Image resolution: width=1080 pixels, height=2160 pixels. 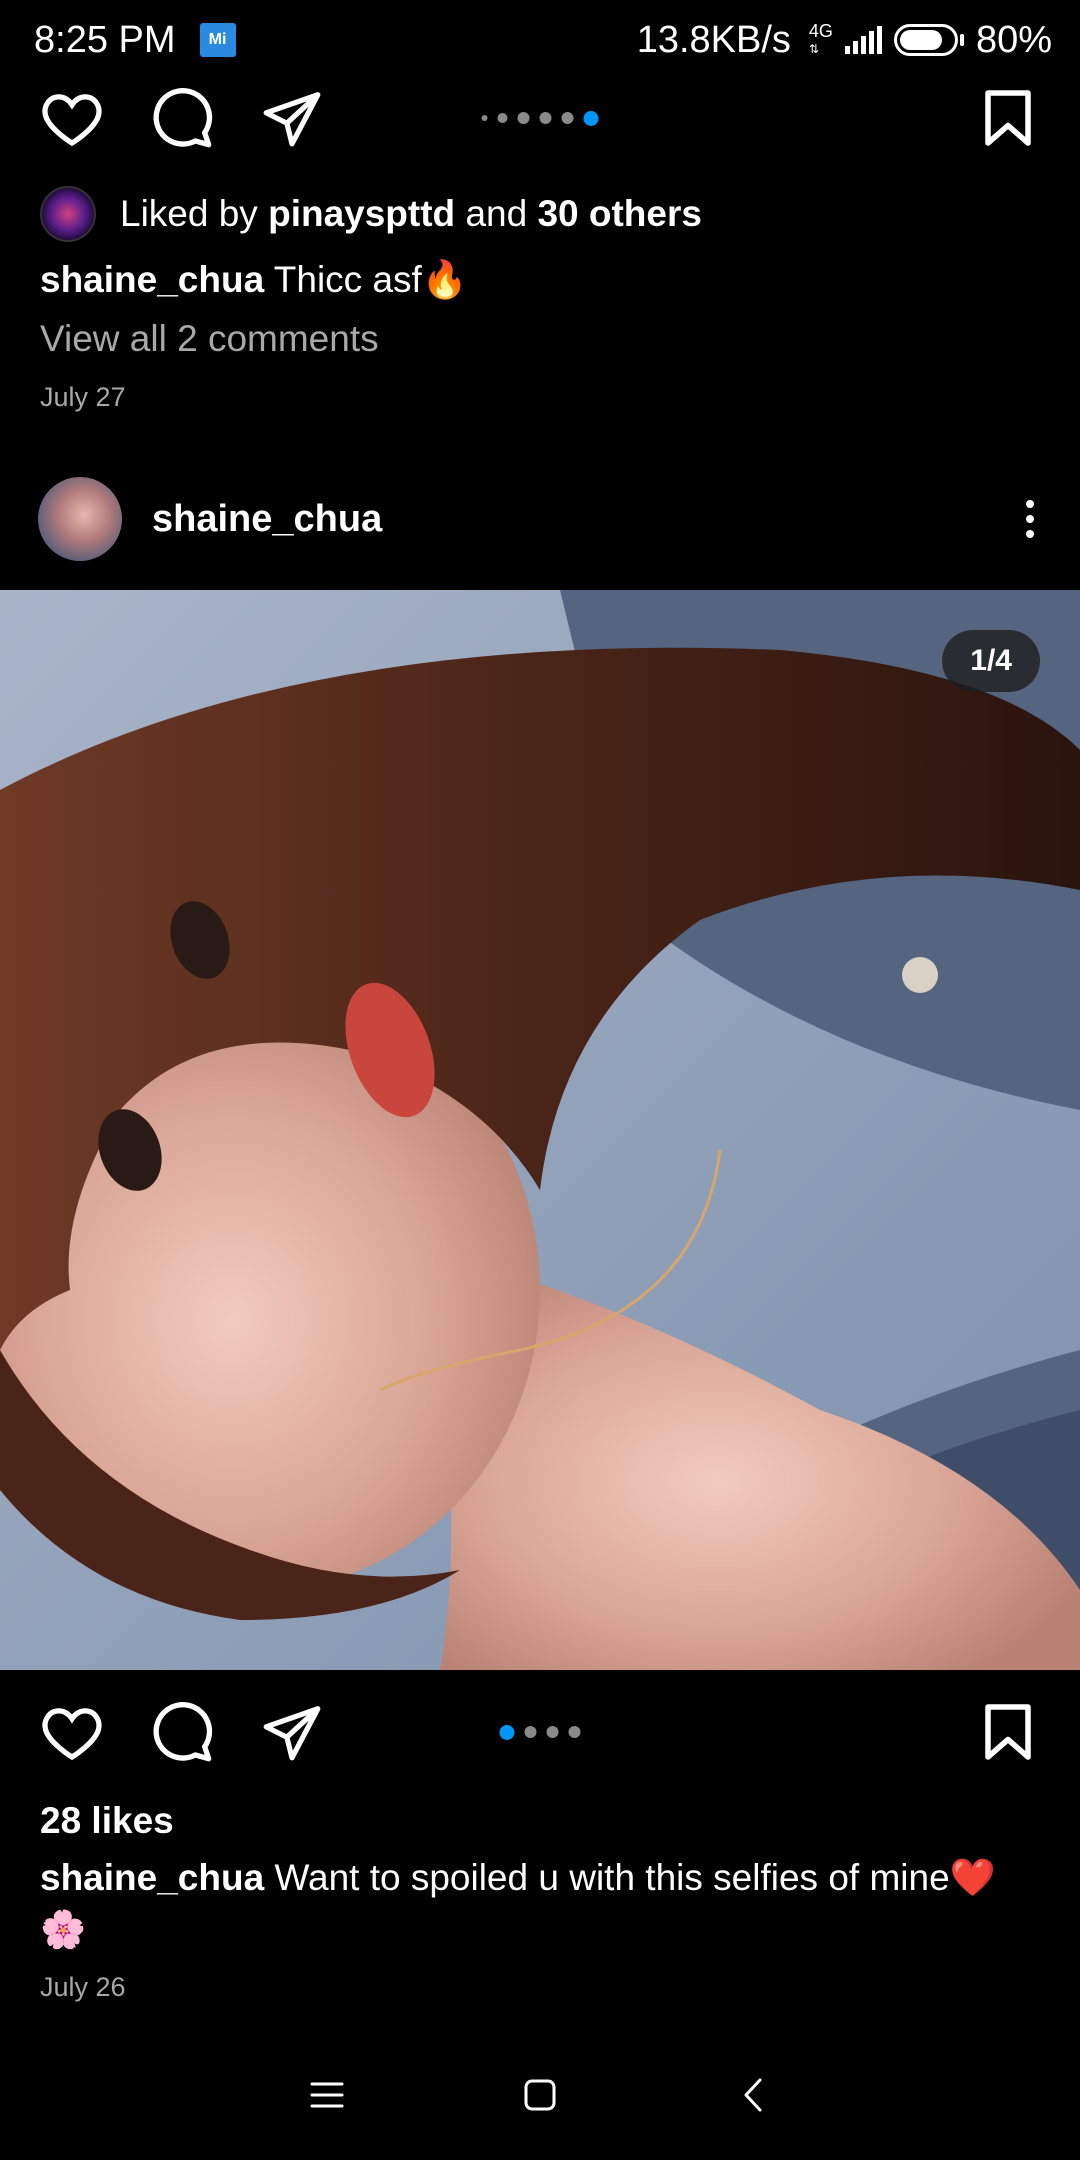 I want to click on status-time: 8:25 PM, so click(x=105, y=39).